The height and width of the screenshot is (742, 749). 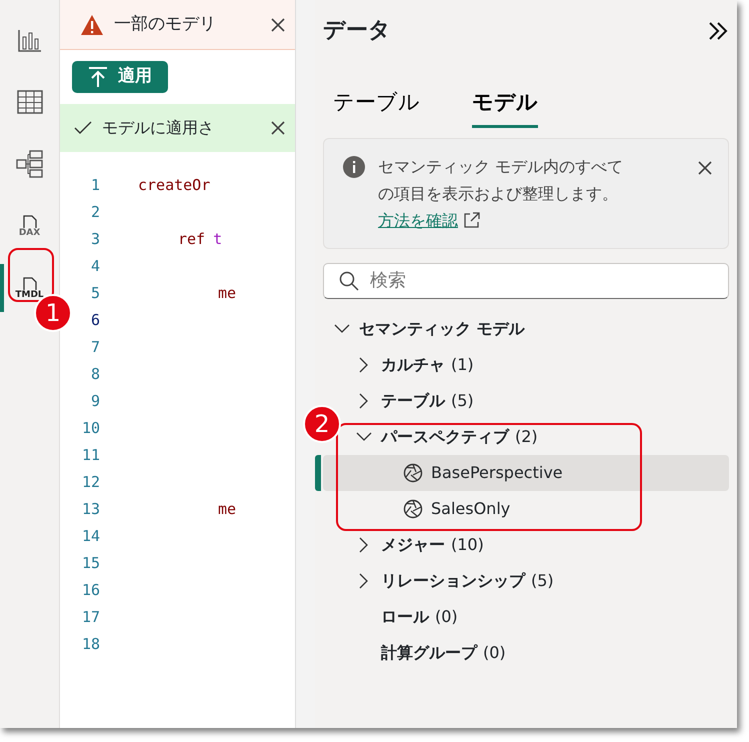 I want to click on line-number: 1, so click(x=95, y=185).